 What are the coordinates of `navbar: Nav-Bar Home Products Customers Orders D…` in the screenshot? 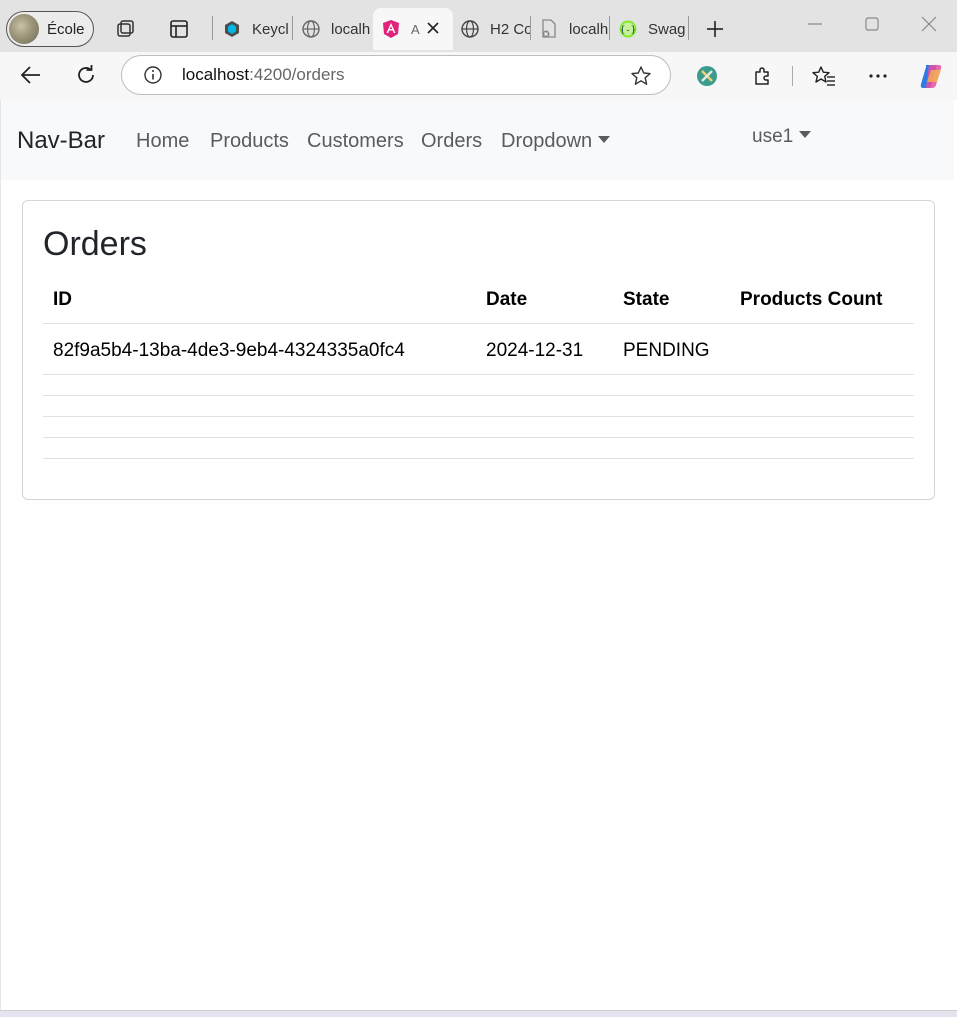 It's located at (477, 140).